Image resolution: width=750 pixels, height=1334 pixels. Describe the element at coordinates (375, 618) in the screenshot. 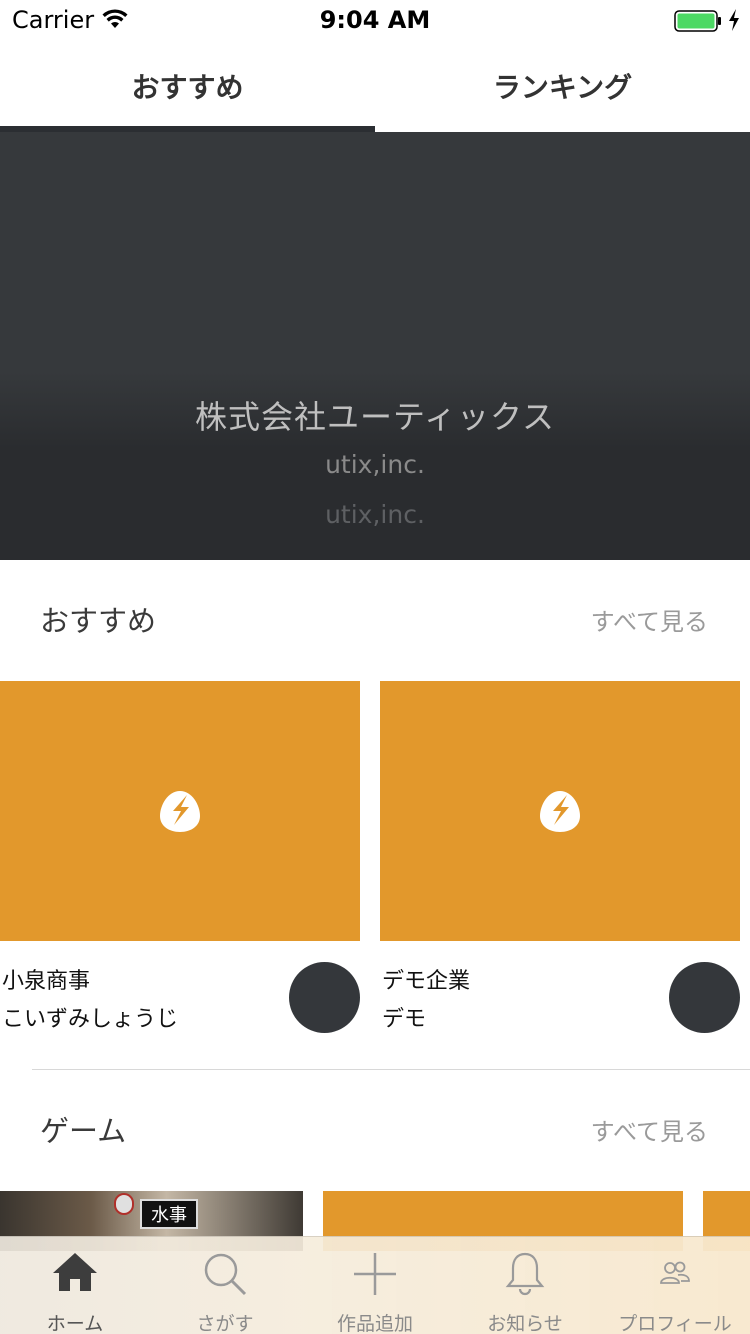

I see `section-header-recommended: おすすめ すべて見る` at that location.